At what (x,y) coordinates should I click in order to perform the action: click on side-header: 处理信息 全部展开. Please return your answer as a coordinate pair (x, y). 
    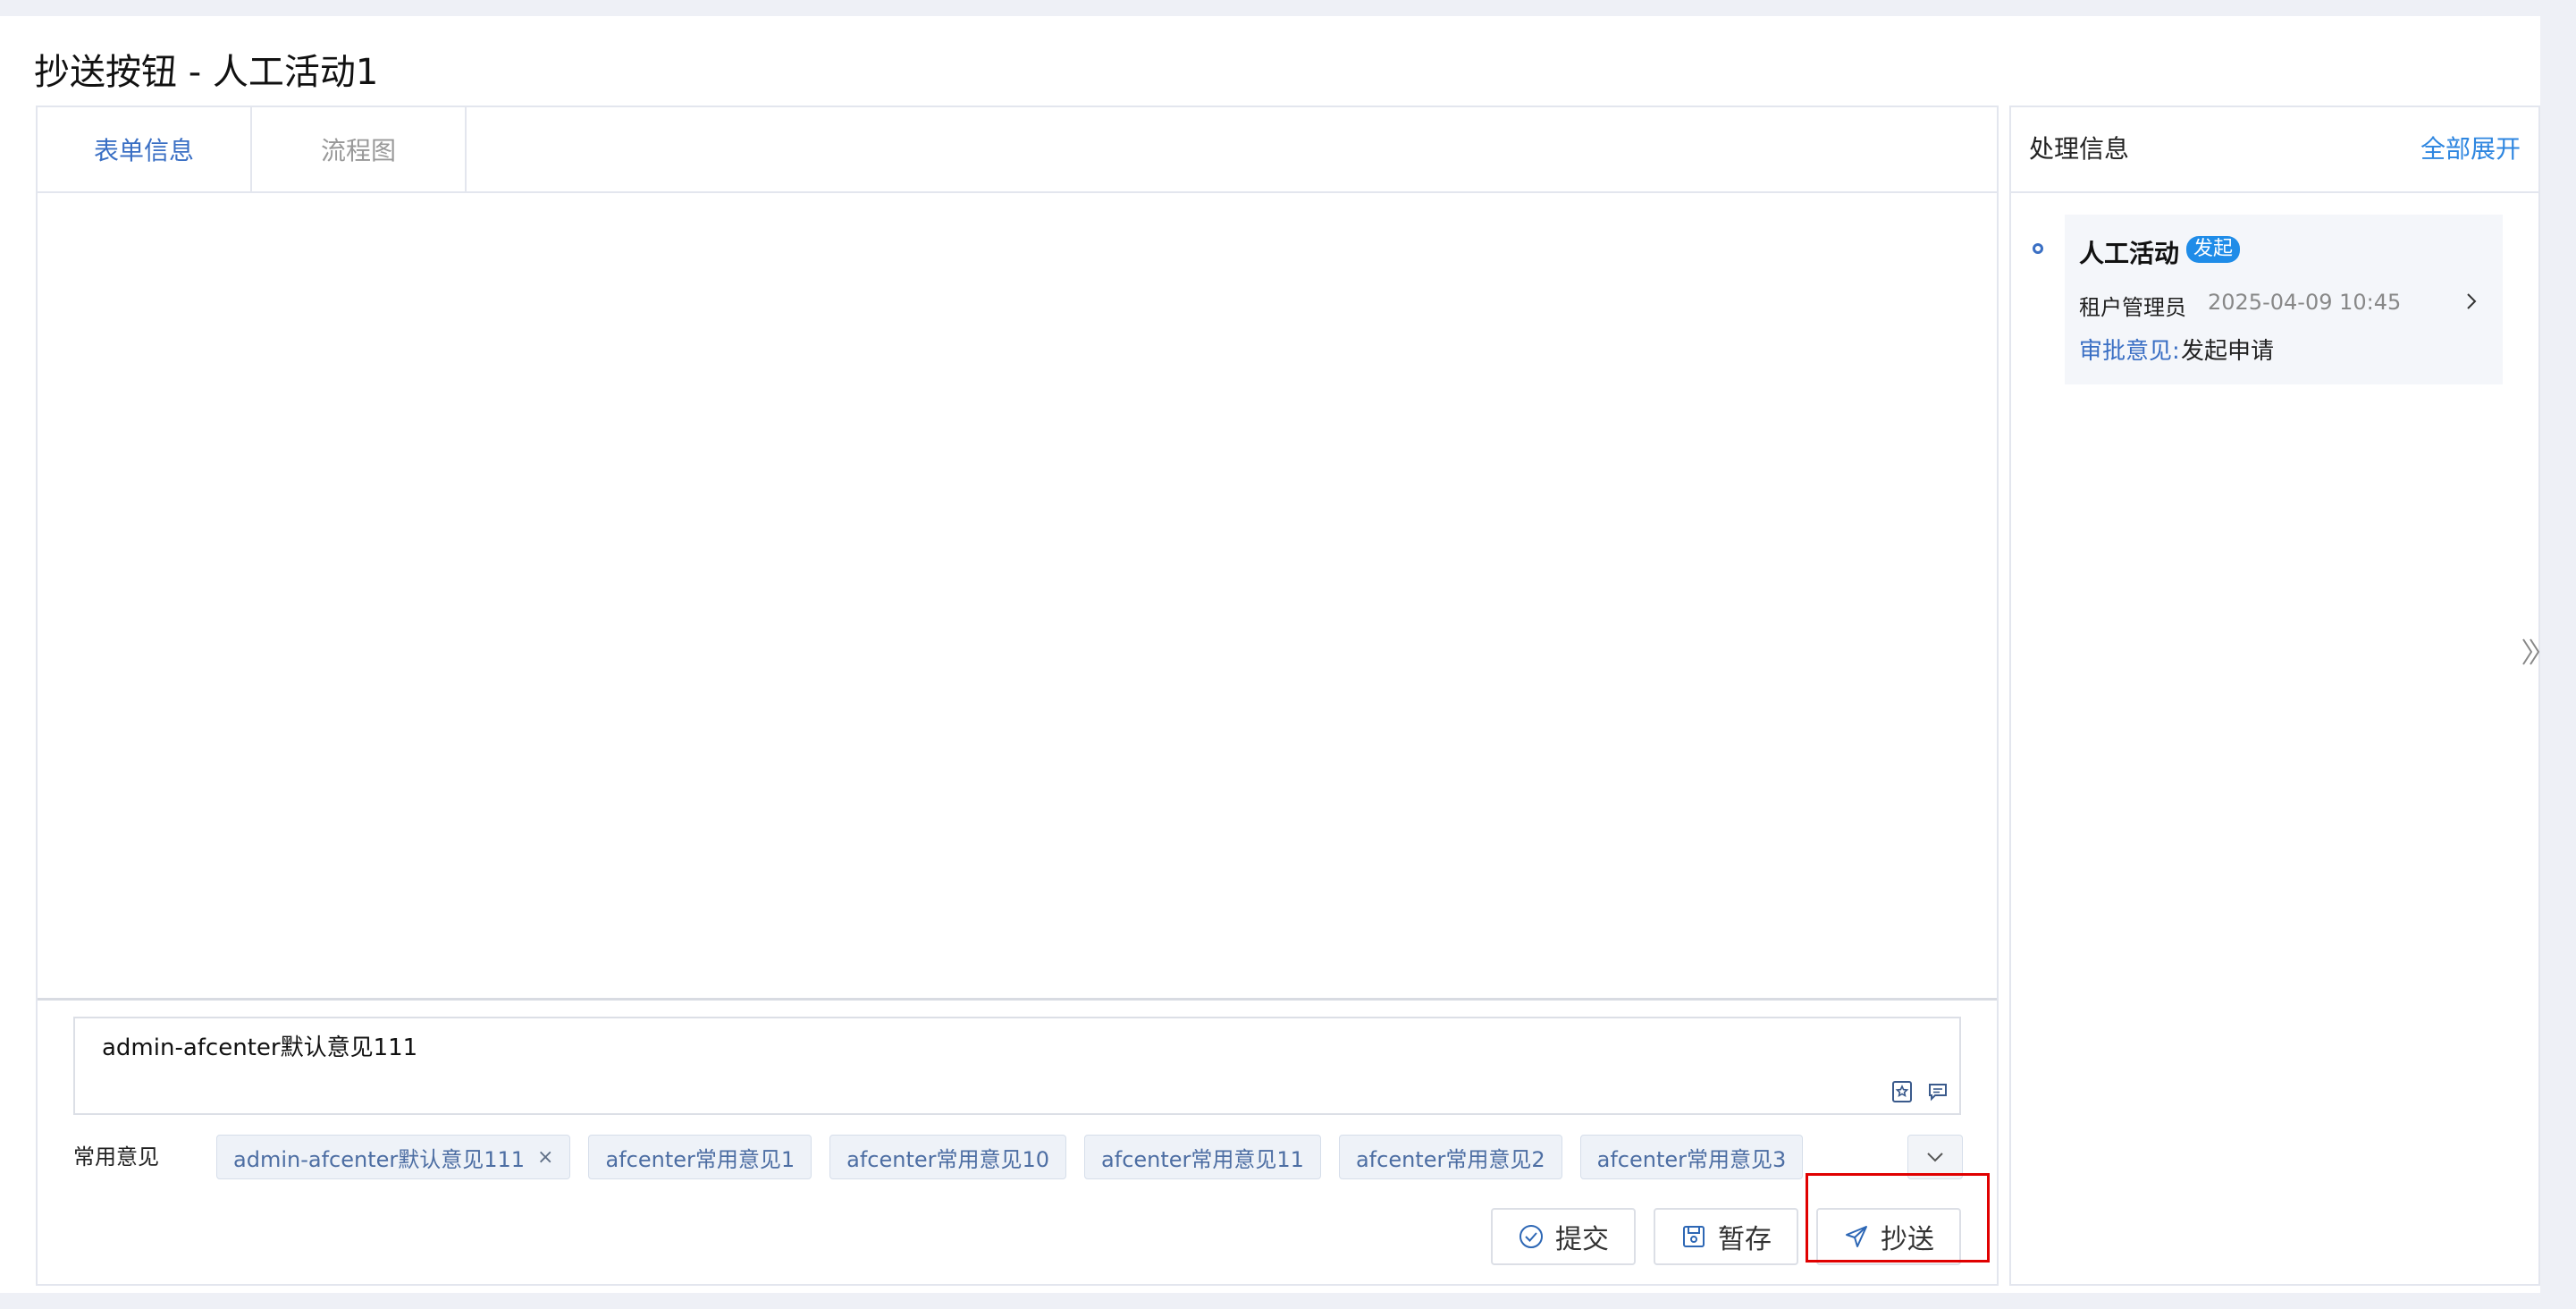
    Looking at the image, I should click on (2275, 150).